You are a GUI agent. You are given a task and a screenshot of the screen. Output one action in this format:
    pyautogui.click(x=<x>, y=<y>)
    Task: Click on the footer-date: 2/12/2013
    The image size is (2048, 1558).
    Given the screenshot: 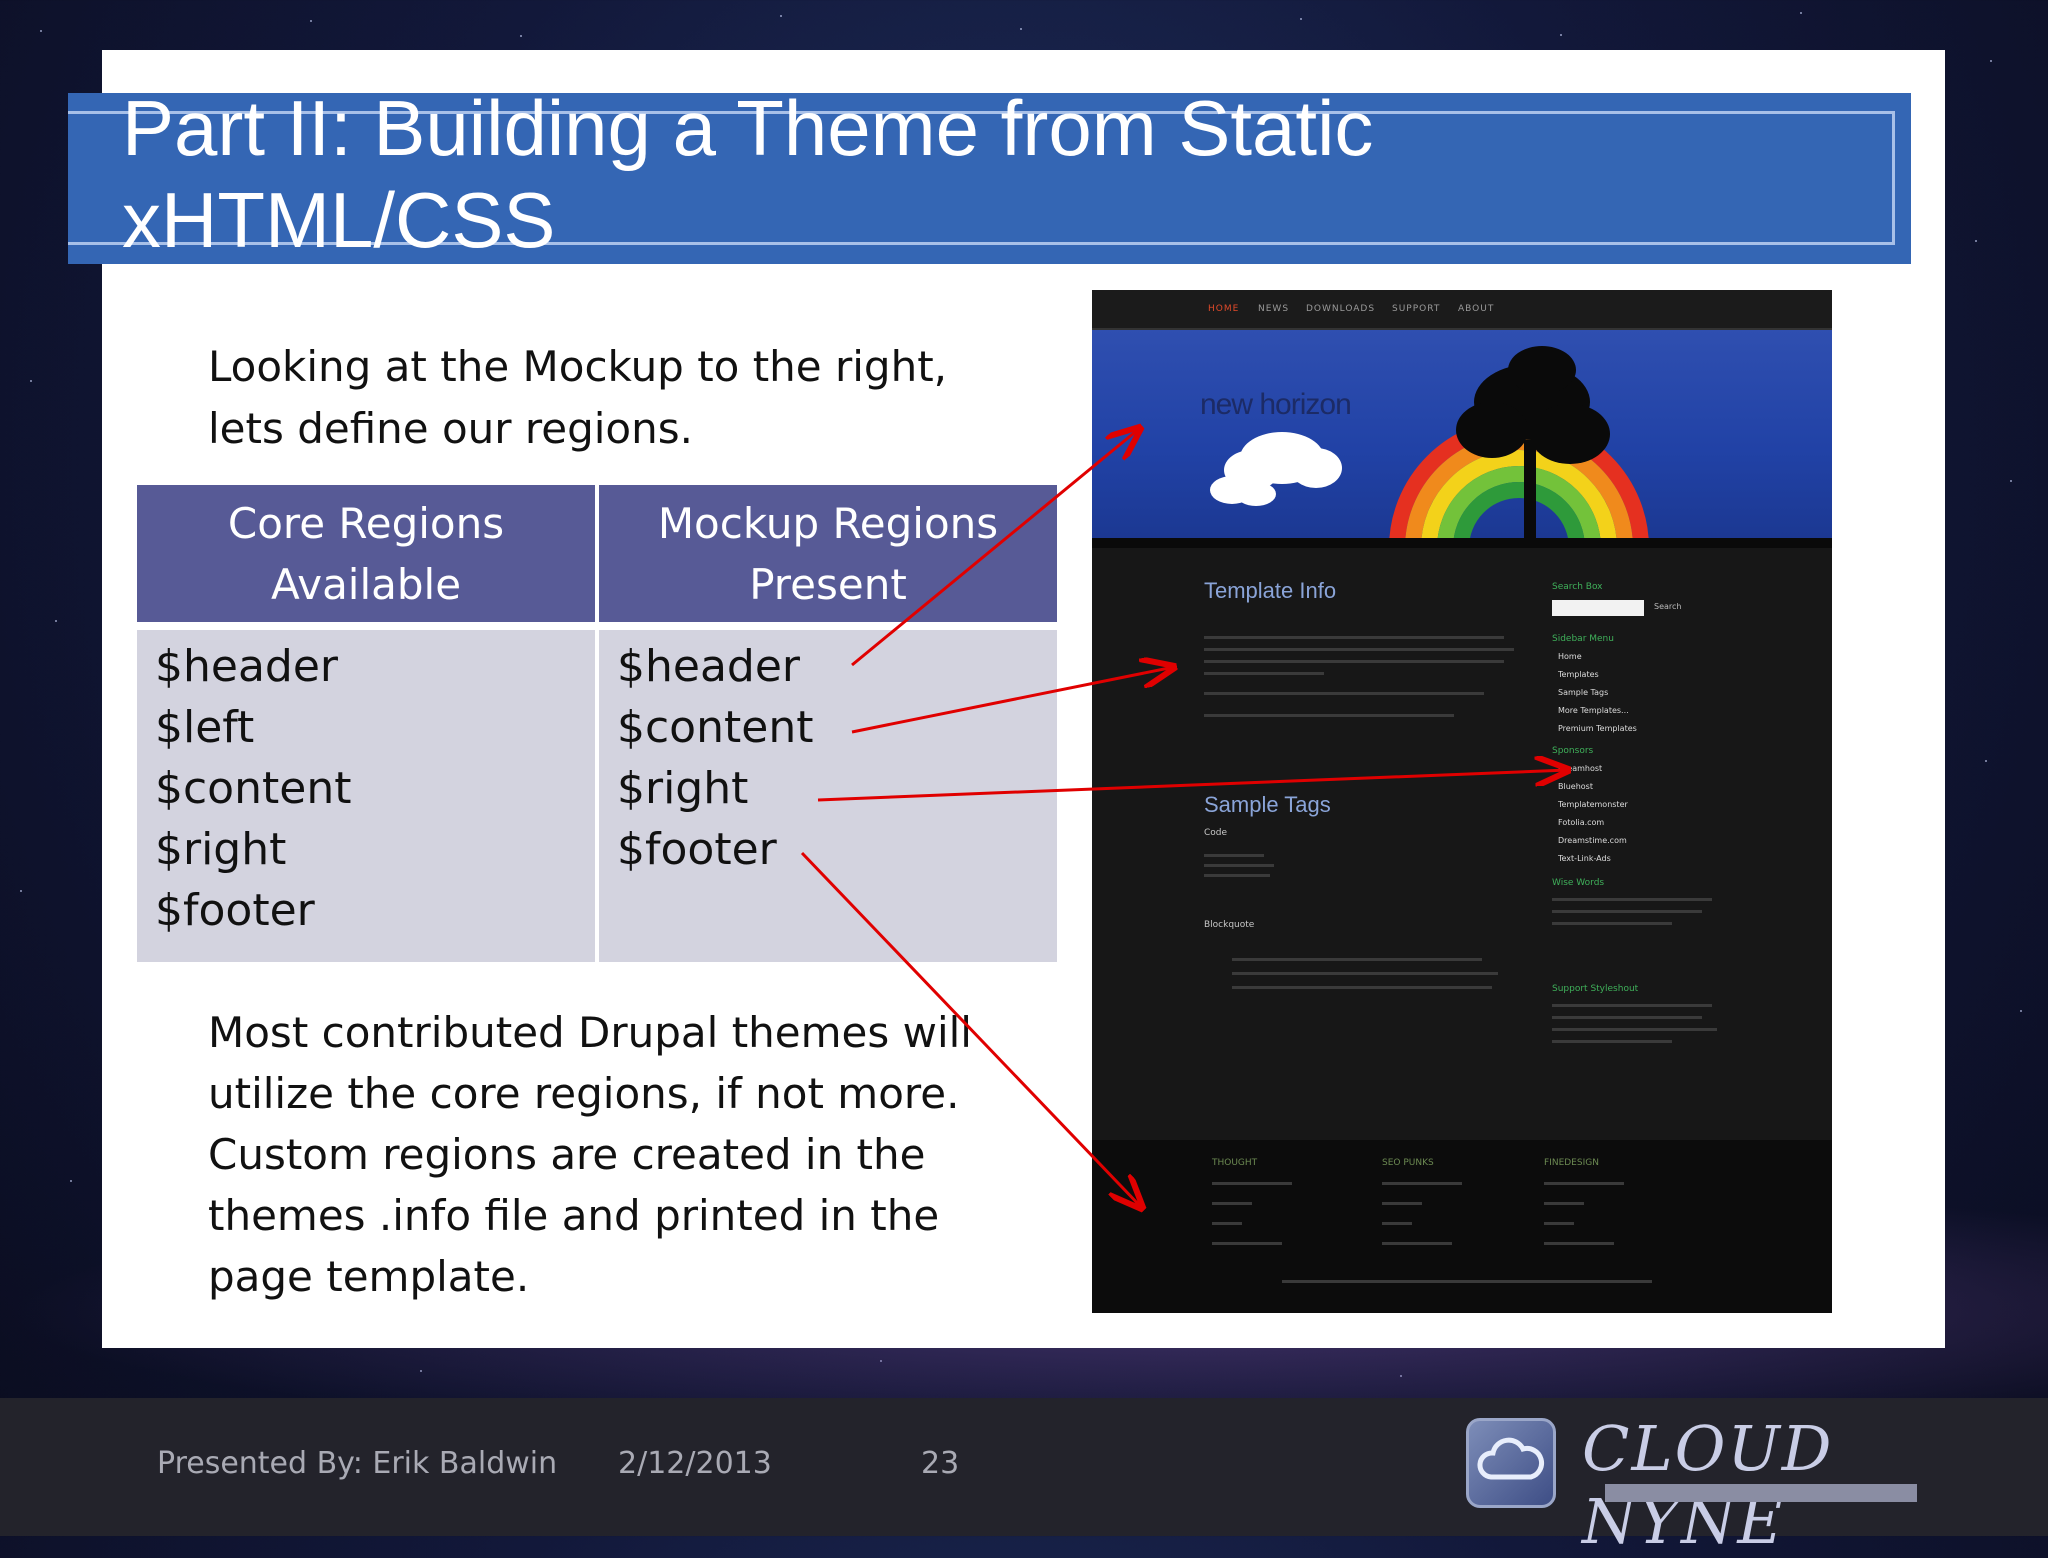 What is the action you would take?
    pyautogui.click(x=695, y=1463)
    